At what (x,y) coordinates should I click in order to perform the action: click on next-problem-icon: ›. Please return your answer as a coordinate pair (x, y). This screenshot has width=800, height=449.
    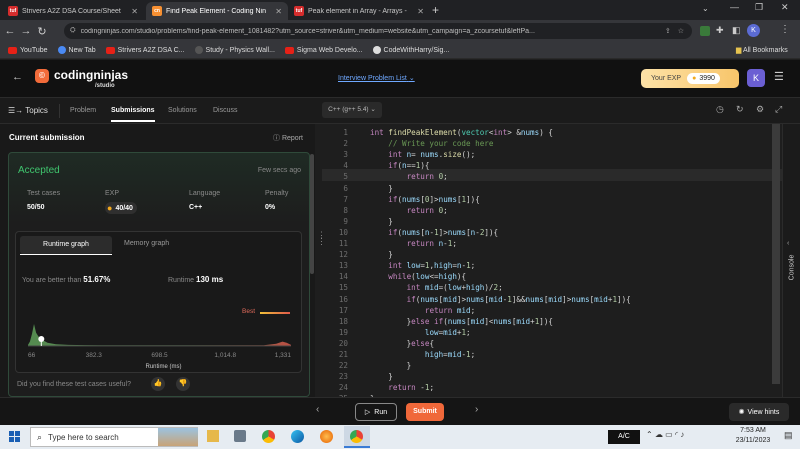
    Looking at the image, I should click on (476, 409).